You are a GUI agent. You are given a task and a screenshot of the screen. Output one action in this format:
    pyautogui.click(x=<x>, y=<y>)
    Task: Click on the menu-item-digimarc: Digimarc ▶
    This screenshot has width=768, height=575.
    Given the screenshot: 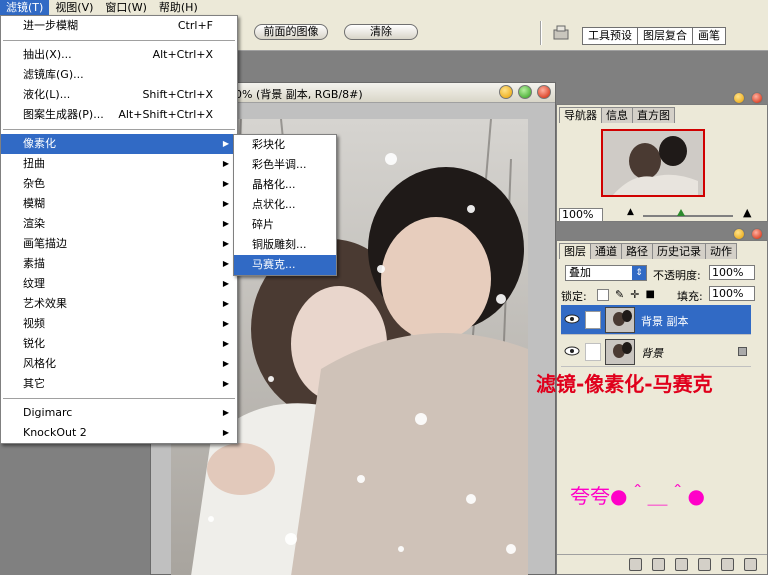 What is the action you would take?
    pyautogui.click(x=119, y=413)
    